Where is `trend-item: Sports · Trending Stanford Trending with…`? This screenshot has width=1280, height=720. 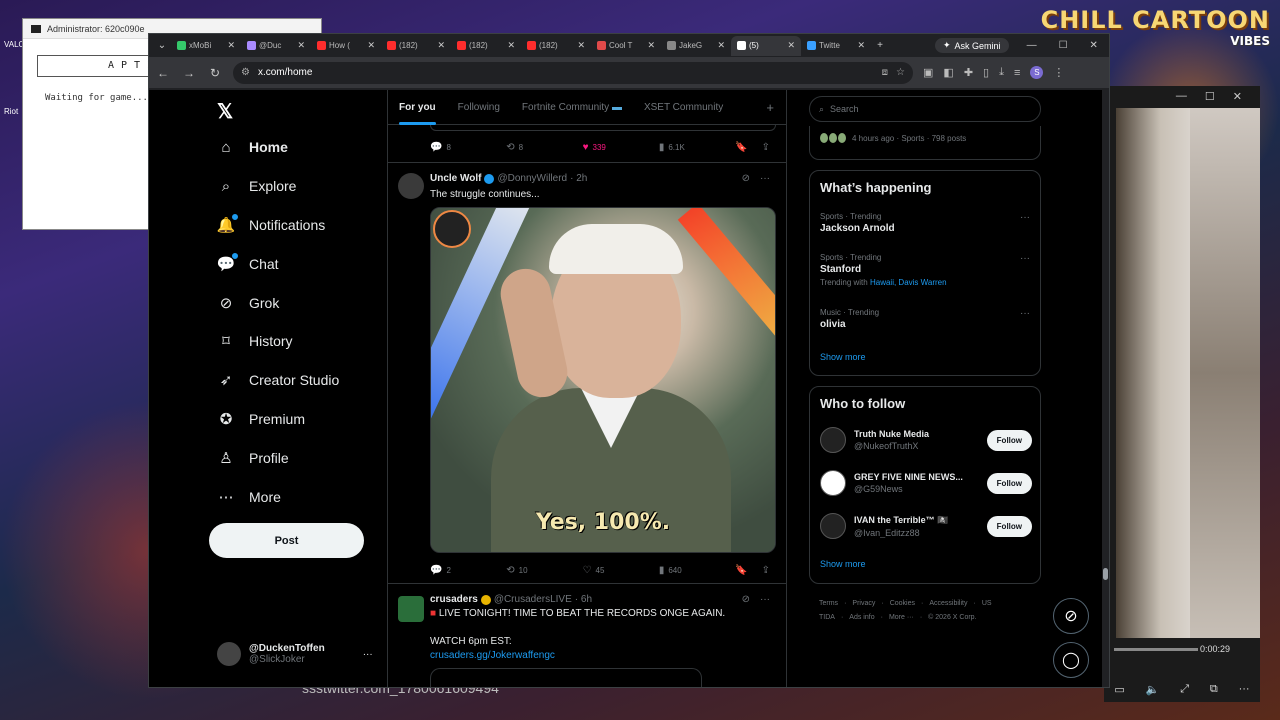 trend-item: Sports · Trending Stanford Trending with… is located at coordinates (926, 270).